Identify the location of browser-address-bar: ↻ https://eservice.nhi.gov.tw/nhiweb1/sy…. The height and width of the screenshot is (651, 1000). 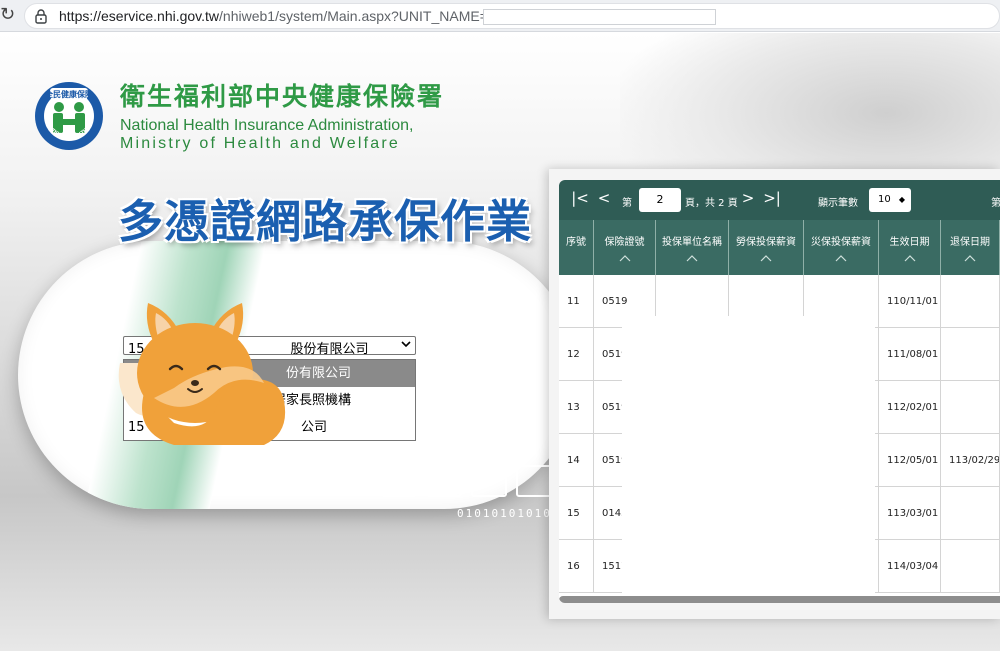
(500, 16).